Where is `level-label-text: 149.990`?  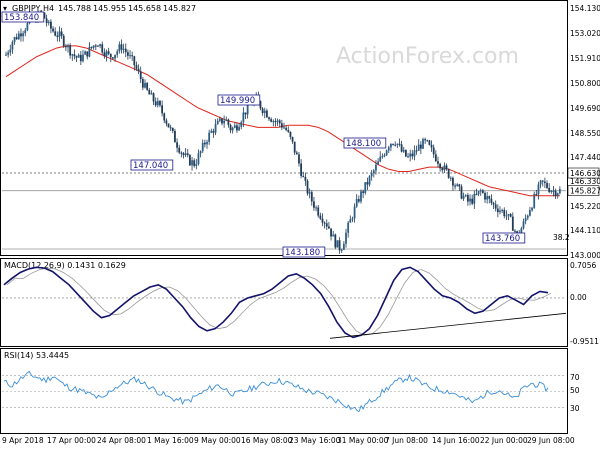
level-label-text: 149.990 is located at coordinates (237, 101).